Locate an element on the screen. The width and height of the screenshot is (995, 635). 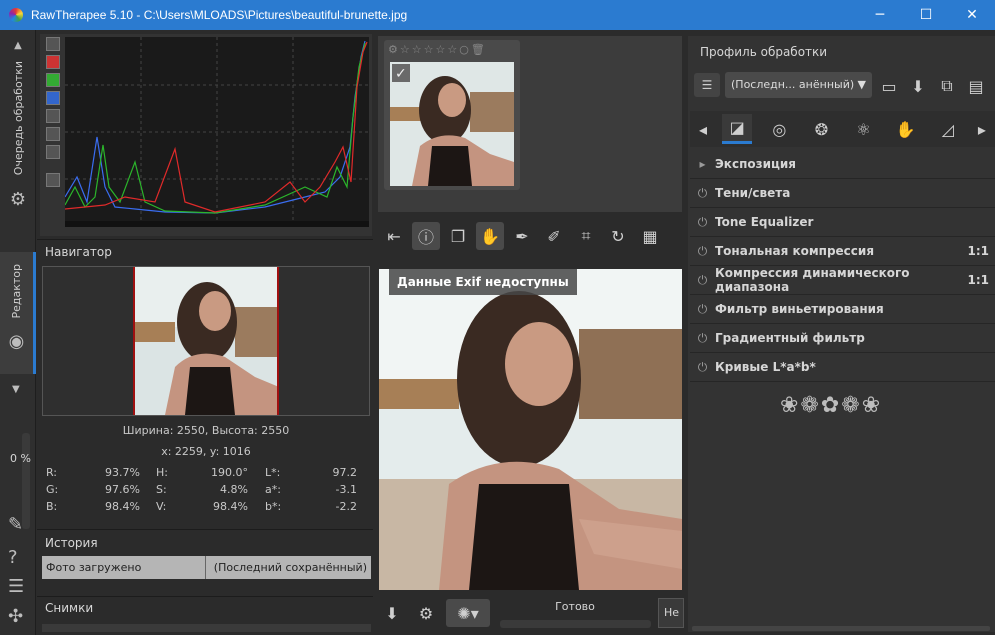
tool-tabs: ◂ ◪ ◎ ❂ ⚛ ✋ ◿ ▸ is located at coordinates (842, 129).